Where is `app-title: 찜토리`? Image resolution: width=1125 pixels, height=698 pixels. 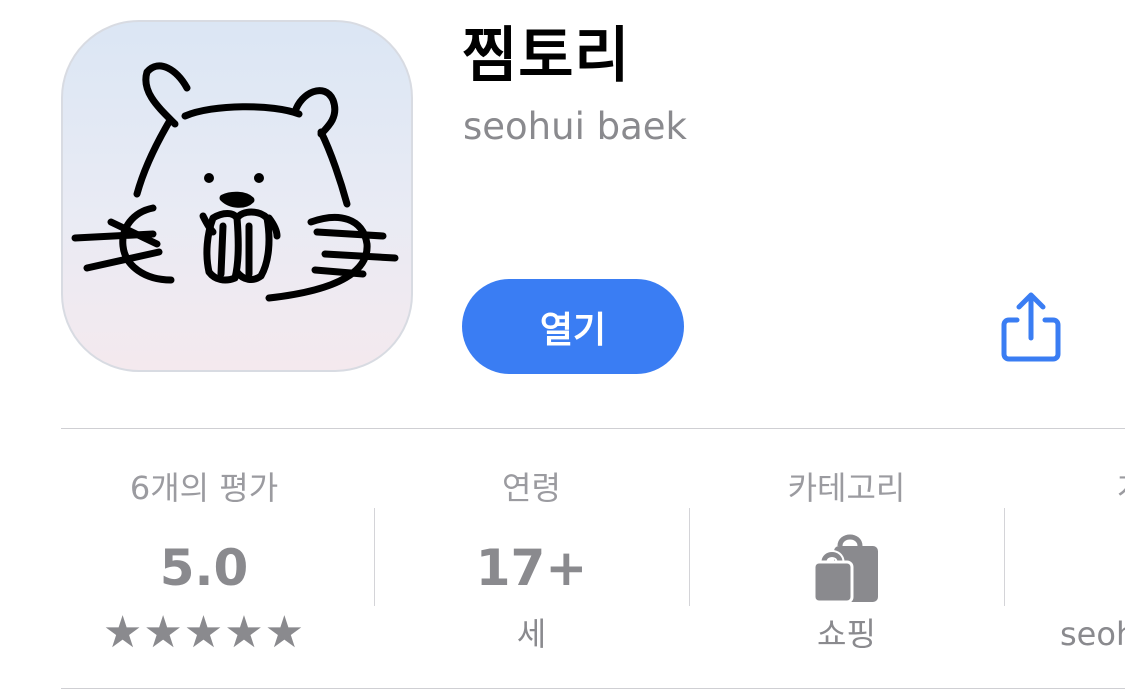 app-title: 찜토리 is located at coordinates (546, 56).